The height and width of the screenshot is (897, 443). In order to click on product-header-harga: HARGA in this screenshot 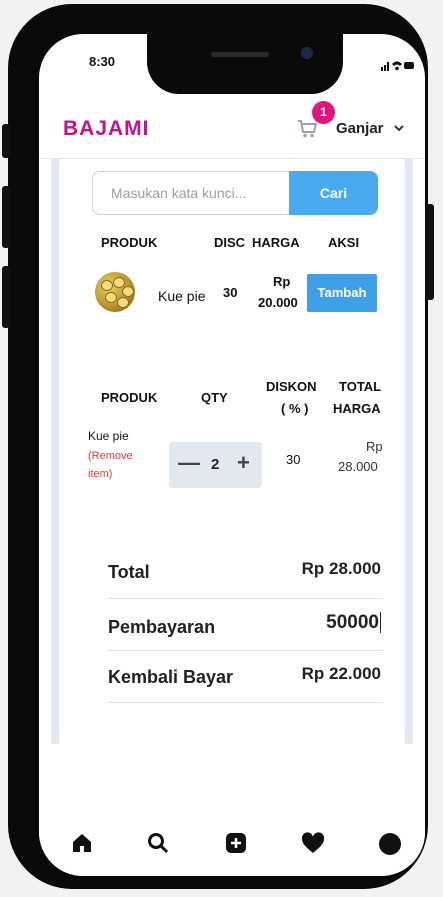, I will do `click(276, 242)`.